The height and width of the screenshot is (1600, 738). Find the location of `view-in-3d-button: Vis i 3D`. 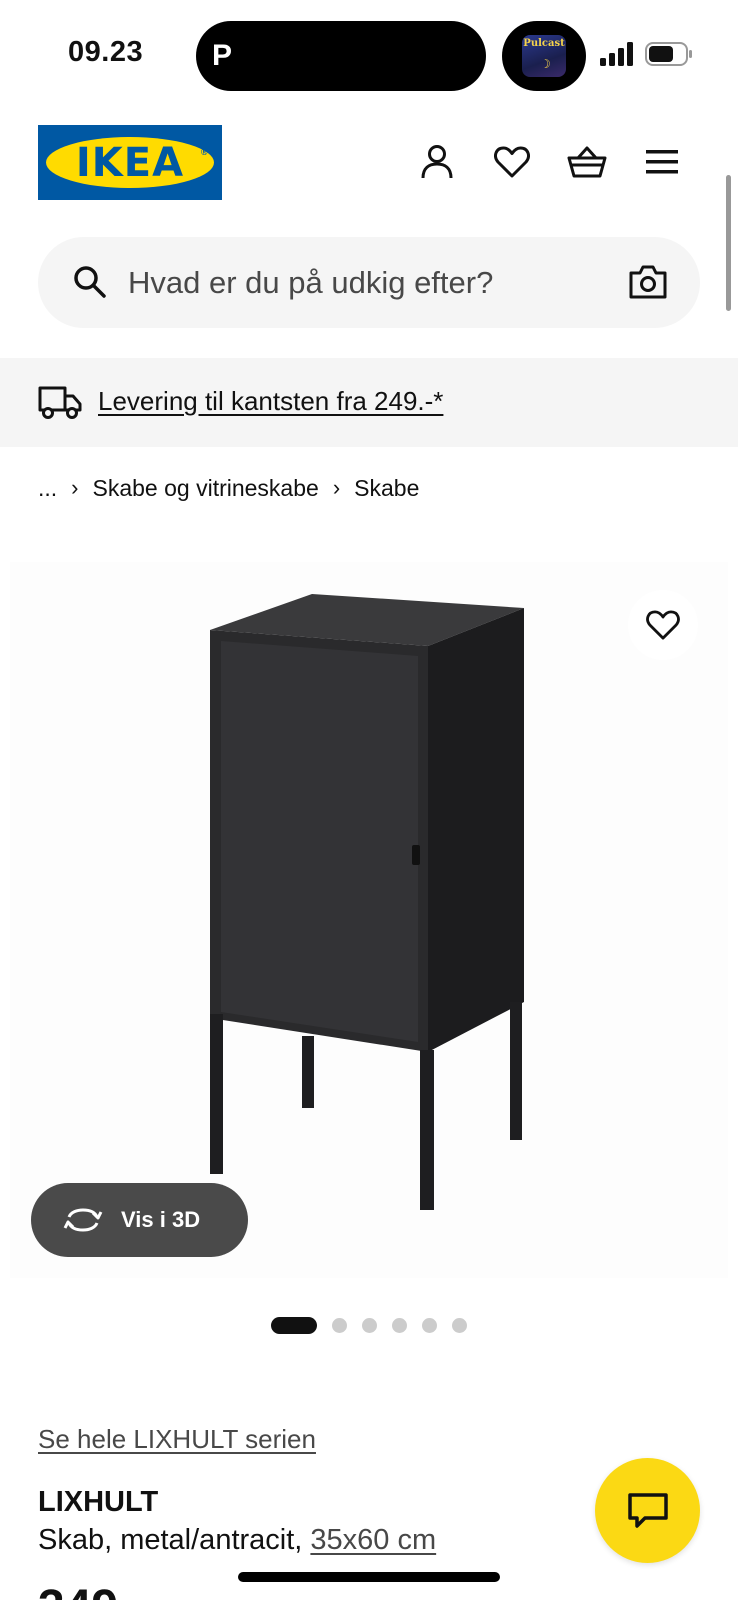

view-in-3d-button: Vis i 3D is located at coordinates (139, 1220).